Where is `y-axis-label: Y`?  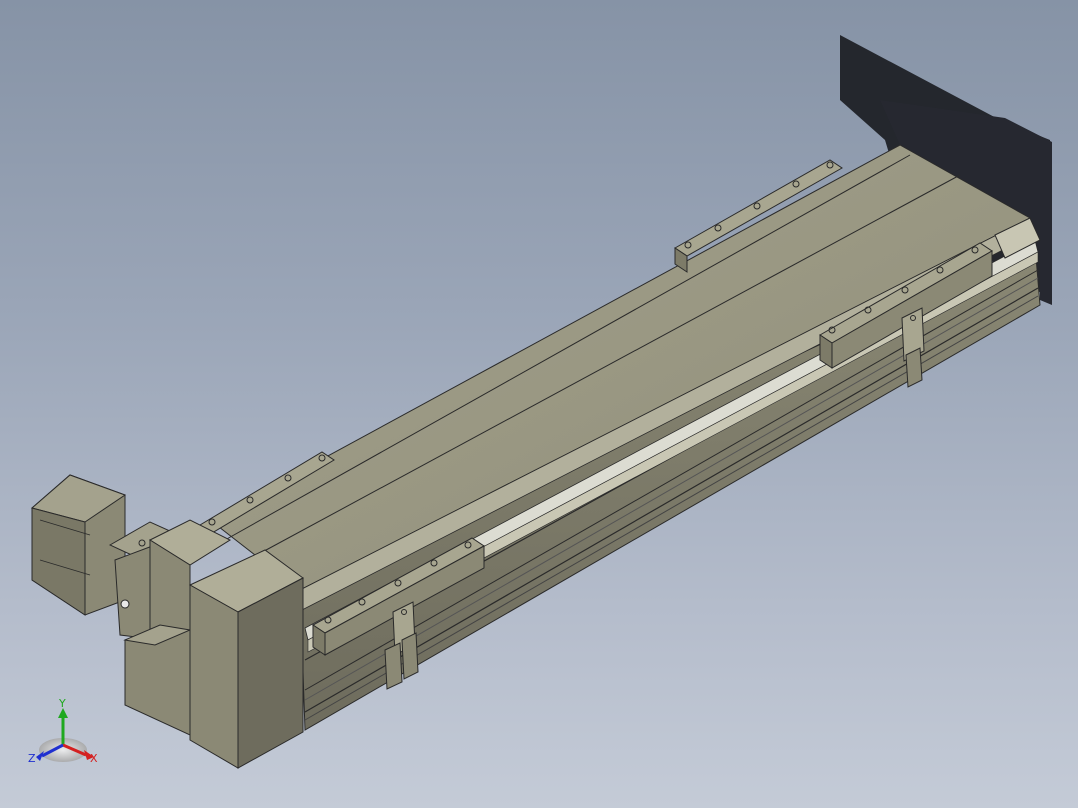 y-axis-label: Y is located at coordinates (62, 703).